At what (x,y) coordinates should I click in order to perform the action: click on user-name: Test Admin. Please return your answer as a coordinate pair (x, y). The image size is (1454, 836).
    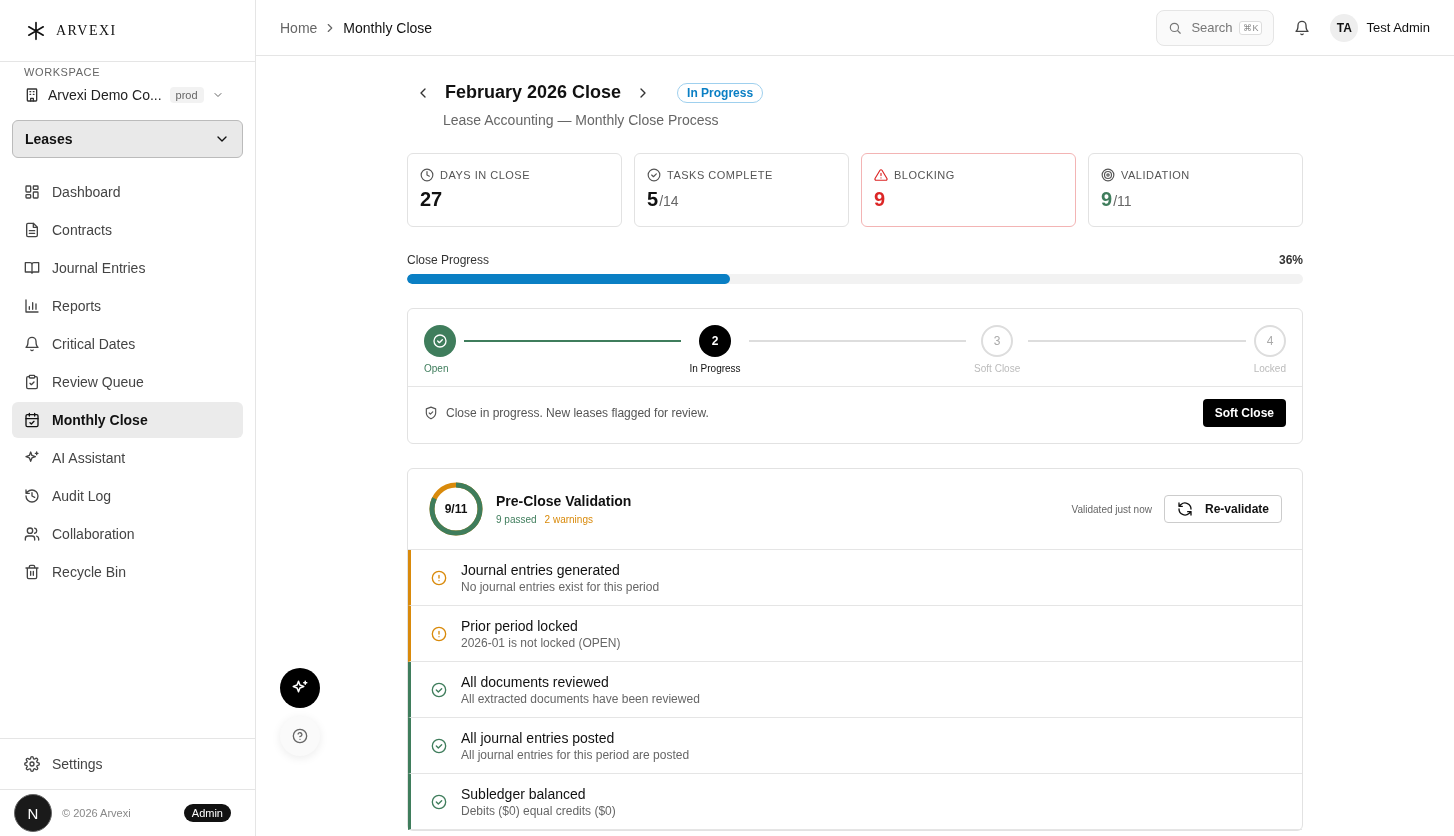
    Looking at the image, I should click on (1398, 27).